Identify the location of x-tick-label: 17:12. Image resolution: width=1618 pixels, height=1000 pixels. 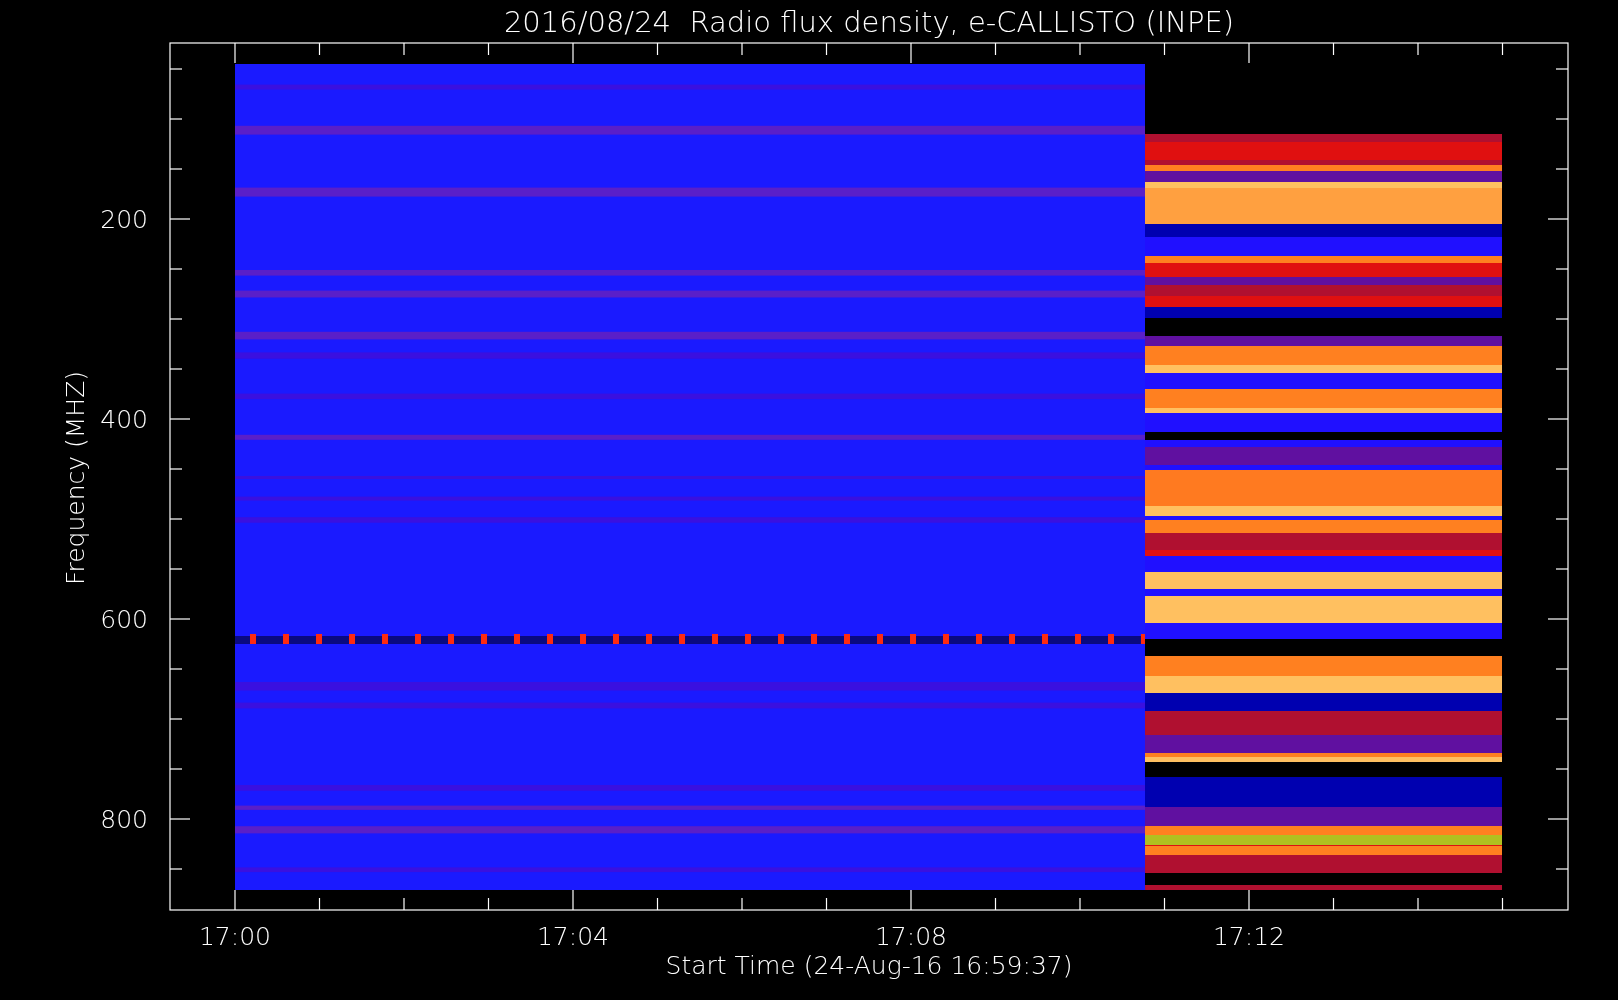
(1249, 936).